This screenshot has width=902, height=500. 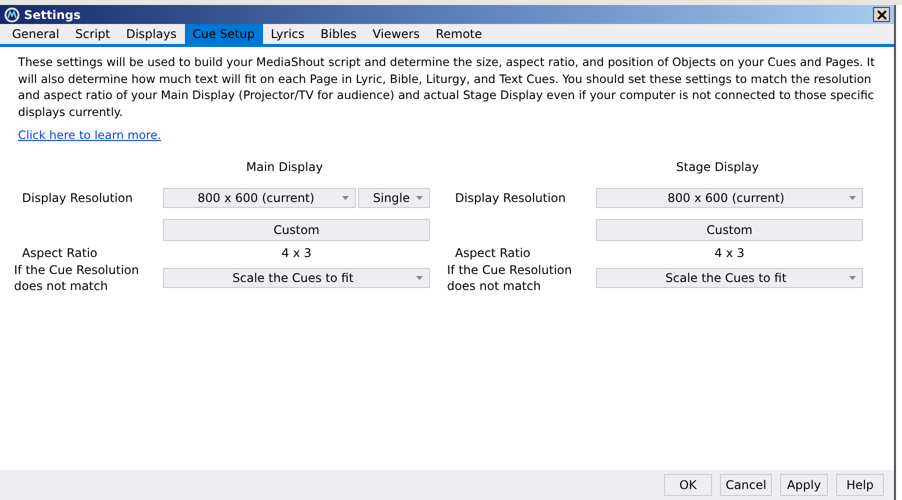 What do you see at coordinates (338, 34) in the screenshot?
I see `tab: Bibles` at bounding box center [338, 34].